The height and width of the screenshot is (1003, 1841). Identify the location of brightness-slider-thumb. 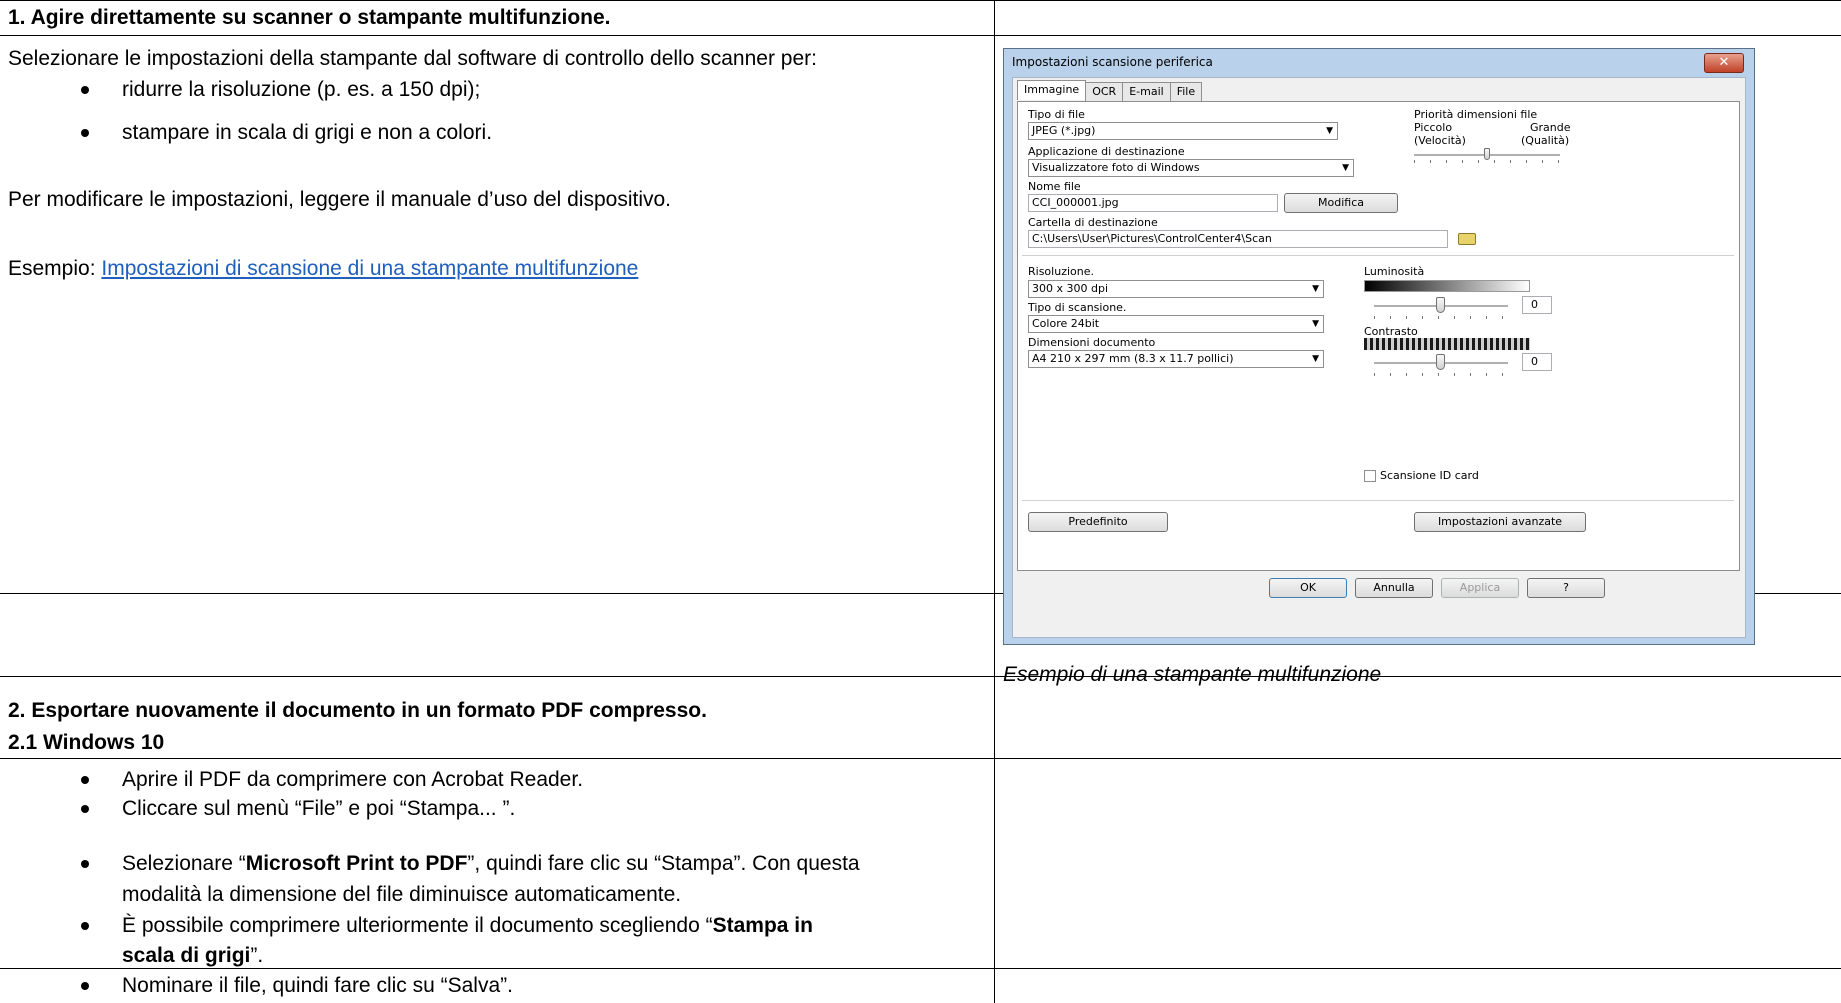
(1440, 305).